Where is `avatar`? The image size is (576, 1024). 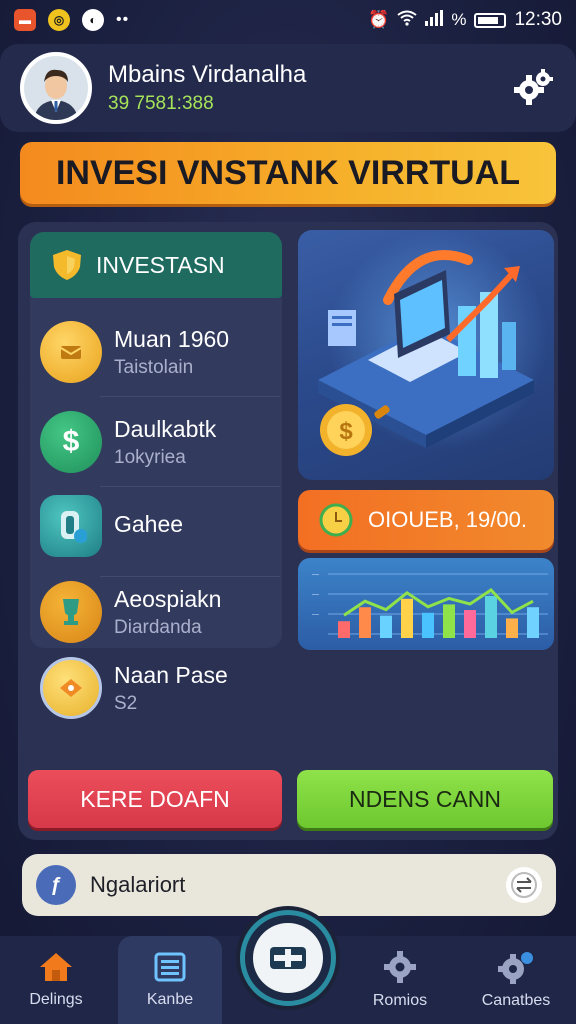
avatar is located at coordinates (56, 88).